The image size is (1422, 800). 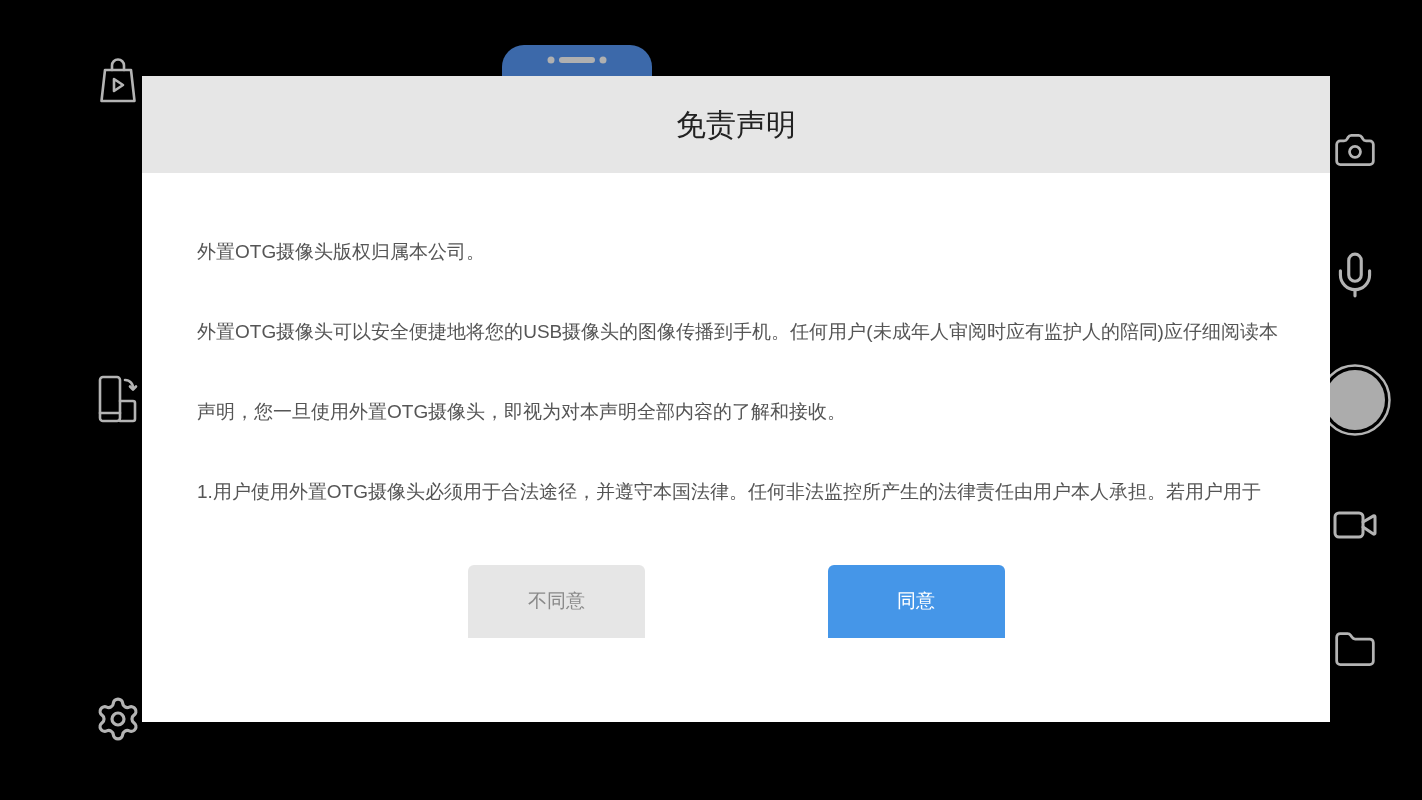 I want to click on grip-icon, so click(x=577, y=60).